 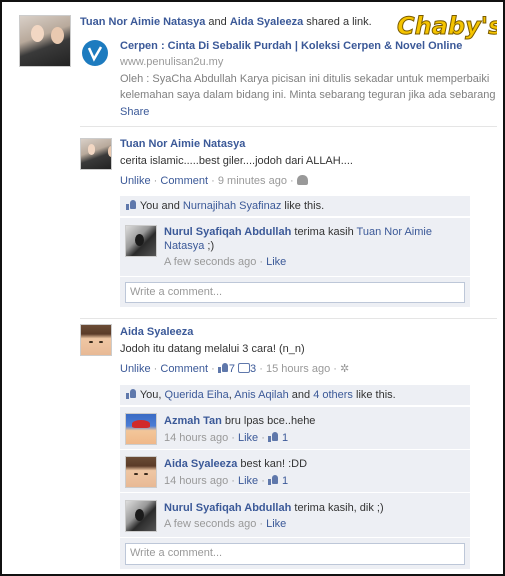 I want to click on comment-bubble-icon, so click(x=244, y=368).